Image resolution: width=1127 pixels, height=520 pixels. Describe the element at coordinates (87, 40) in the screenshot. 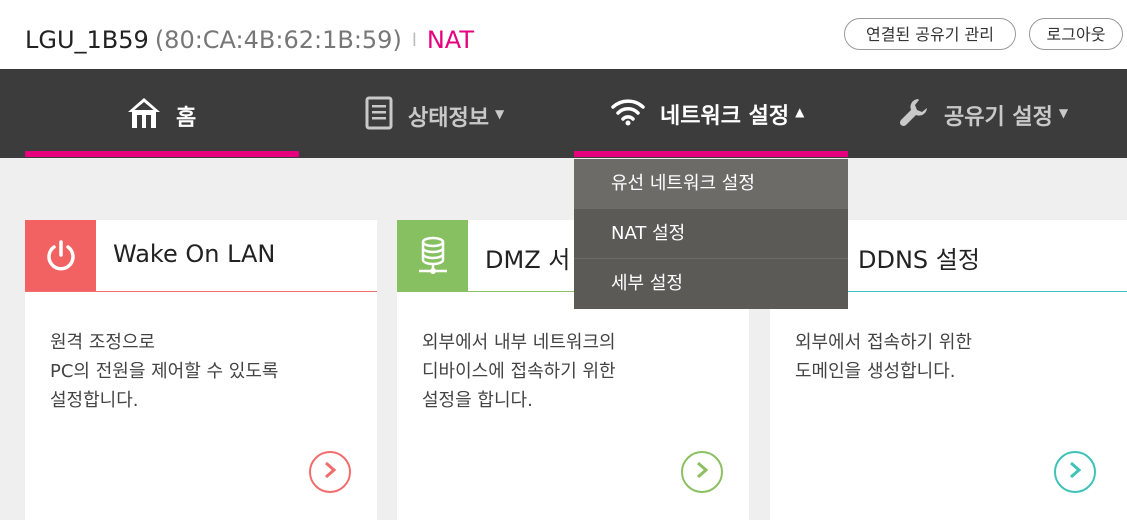

I see `device-name: LGU_1B59` at that location.